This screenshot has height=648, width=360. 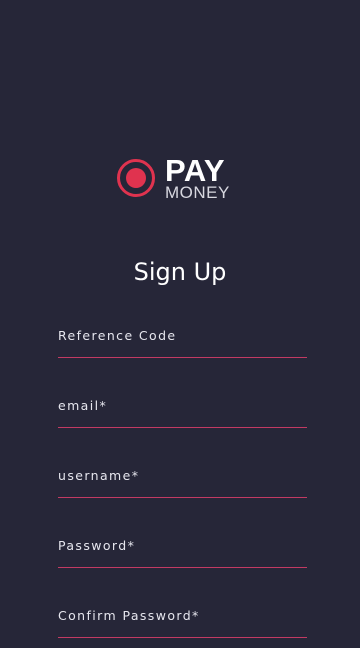 I want to click on username-field: username*, so click(x=182, y=483).